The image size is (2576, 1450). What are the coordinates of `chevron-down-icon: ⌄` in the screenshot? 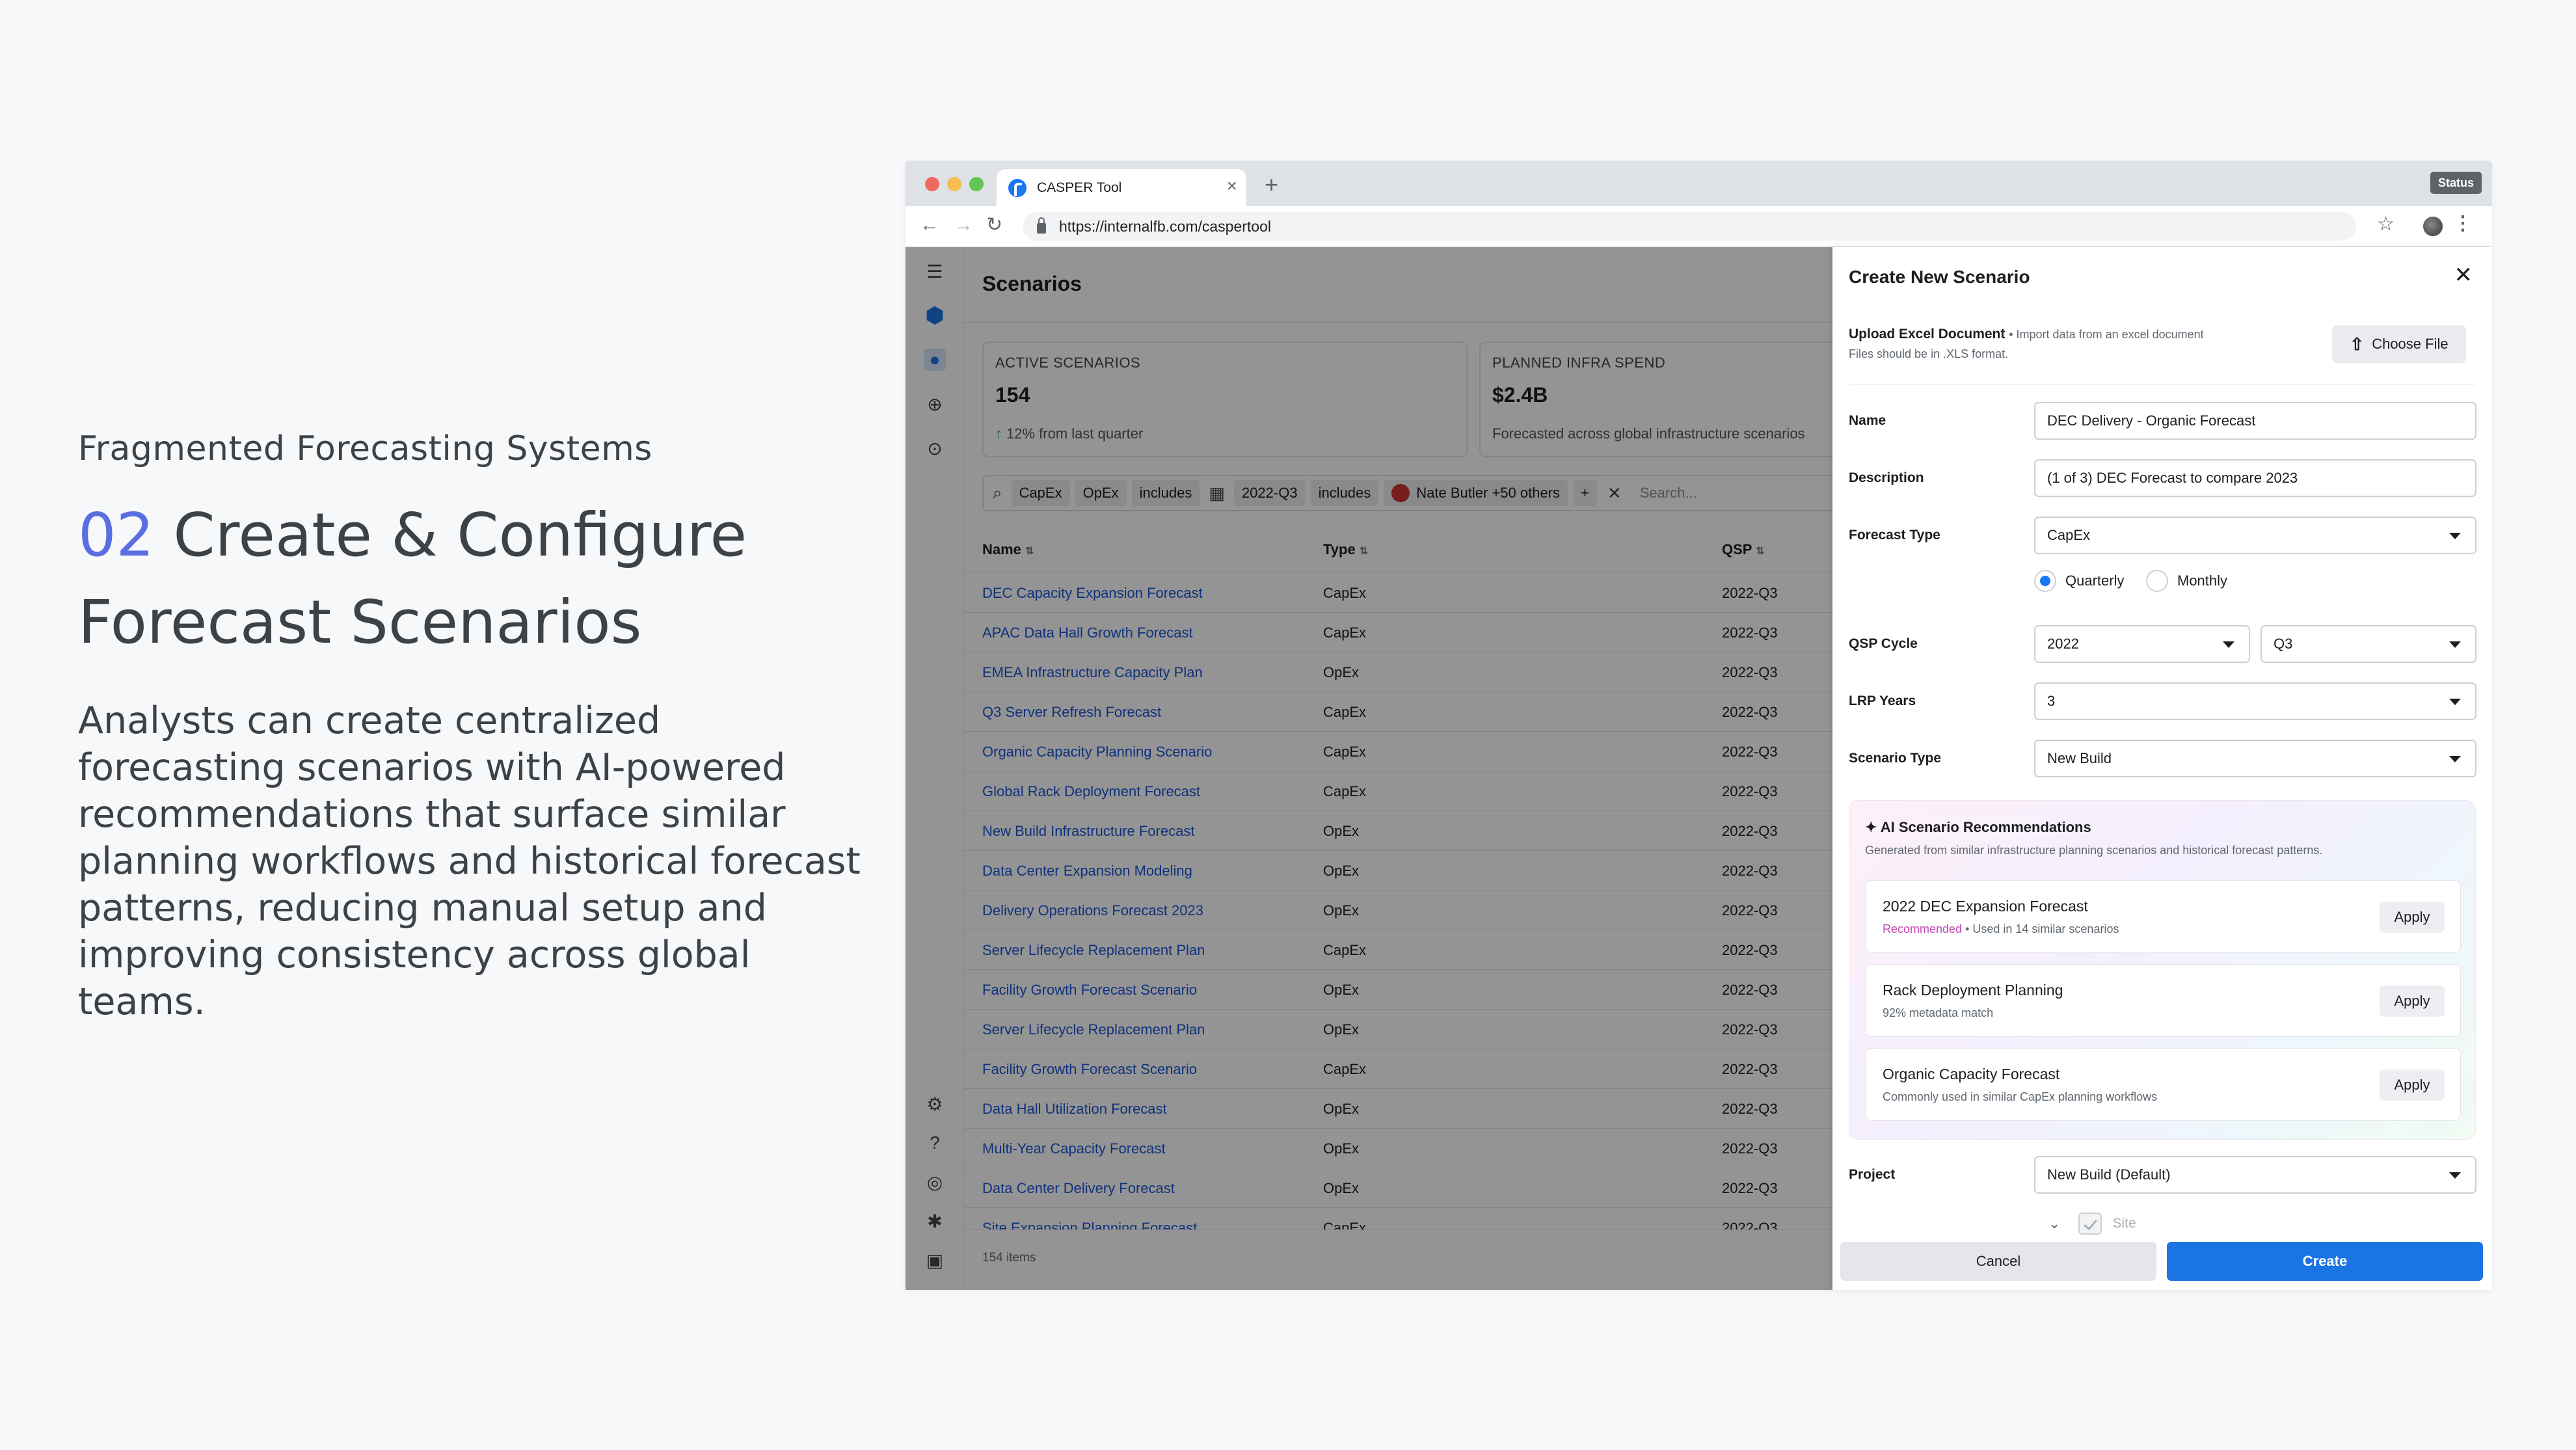 It's located at (2054, 1223).